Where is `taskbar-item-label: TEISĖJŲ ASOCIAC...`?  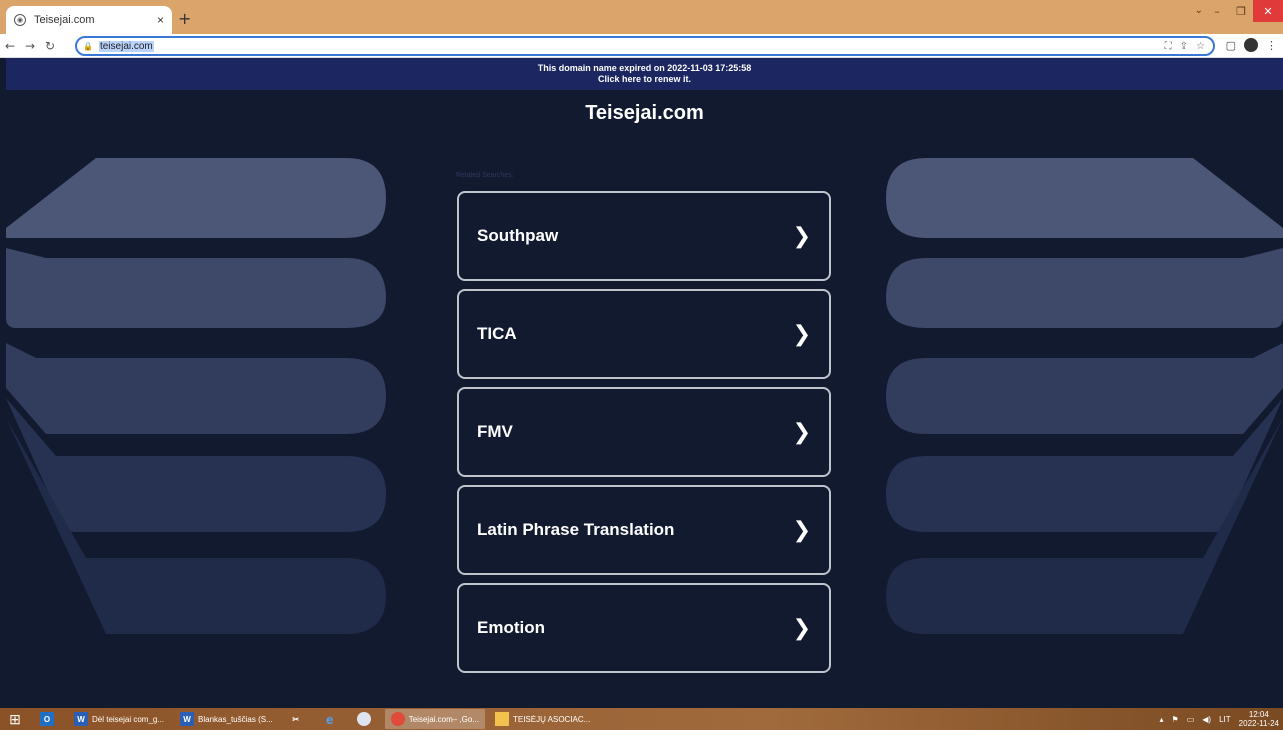 taskbar-item-label: TEISĖJŲ ASOCIAC... is located at coordinates (551, 719).